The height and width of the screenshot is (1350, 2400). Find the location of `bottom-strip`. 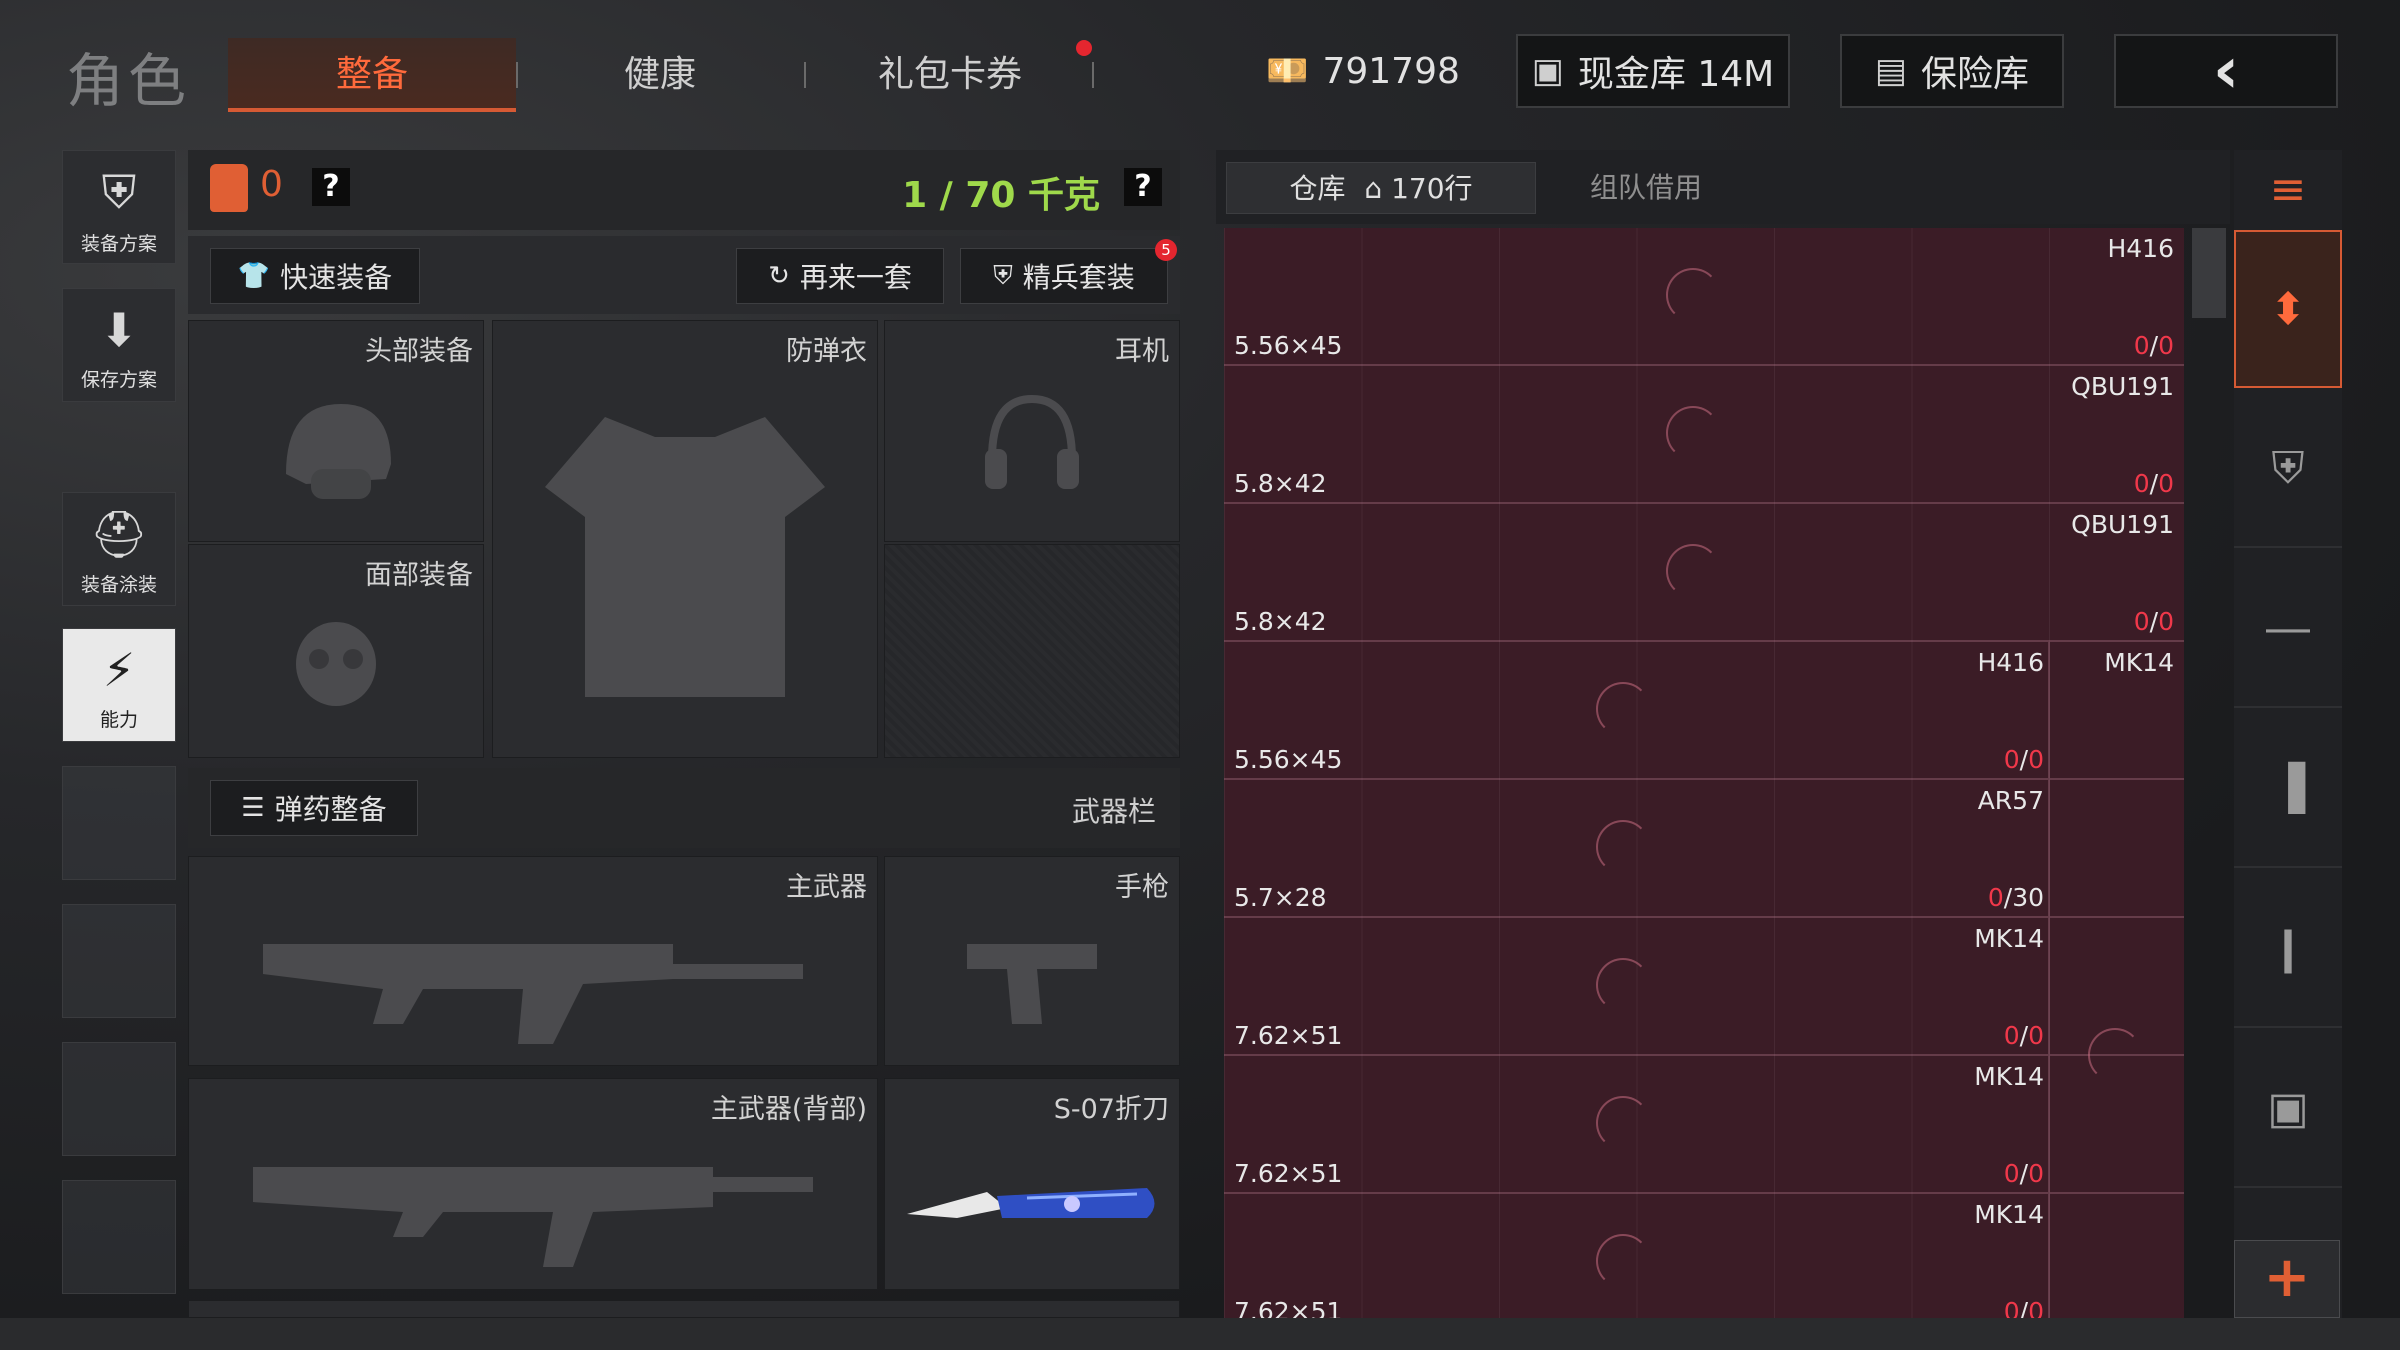

bottom-strip is located at coordinates (1200, 1334).